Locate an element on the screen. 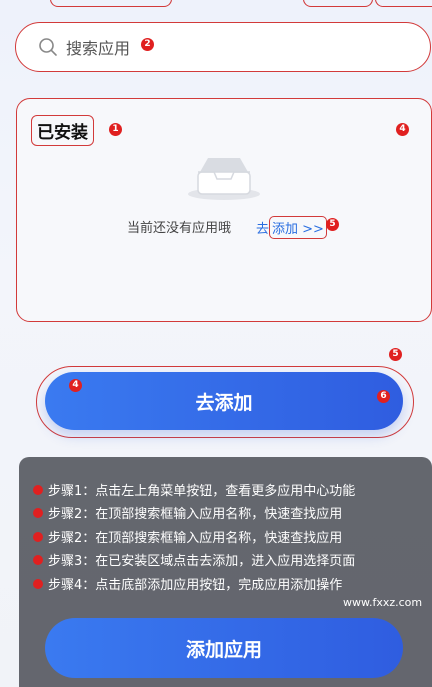  installed-title: 已安装 is located at coordinates (62, 130).